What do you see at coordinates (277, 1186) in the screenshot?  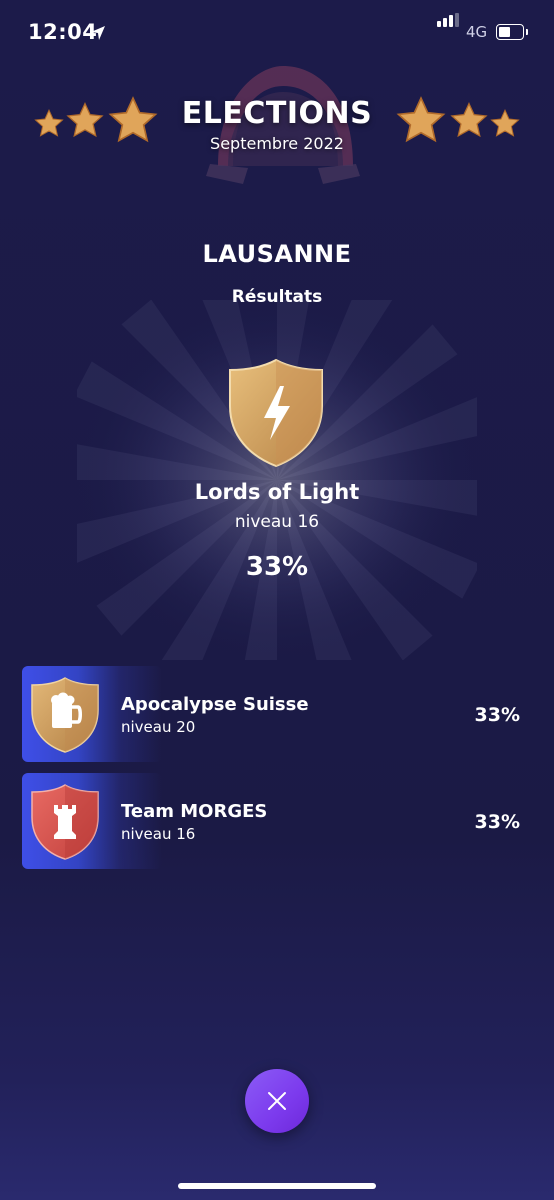 I see `home-indicator` at bounding box center [277, 1186].